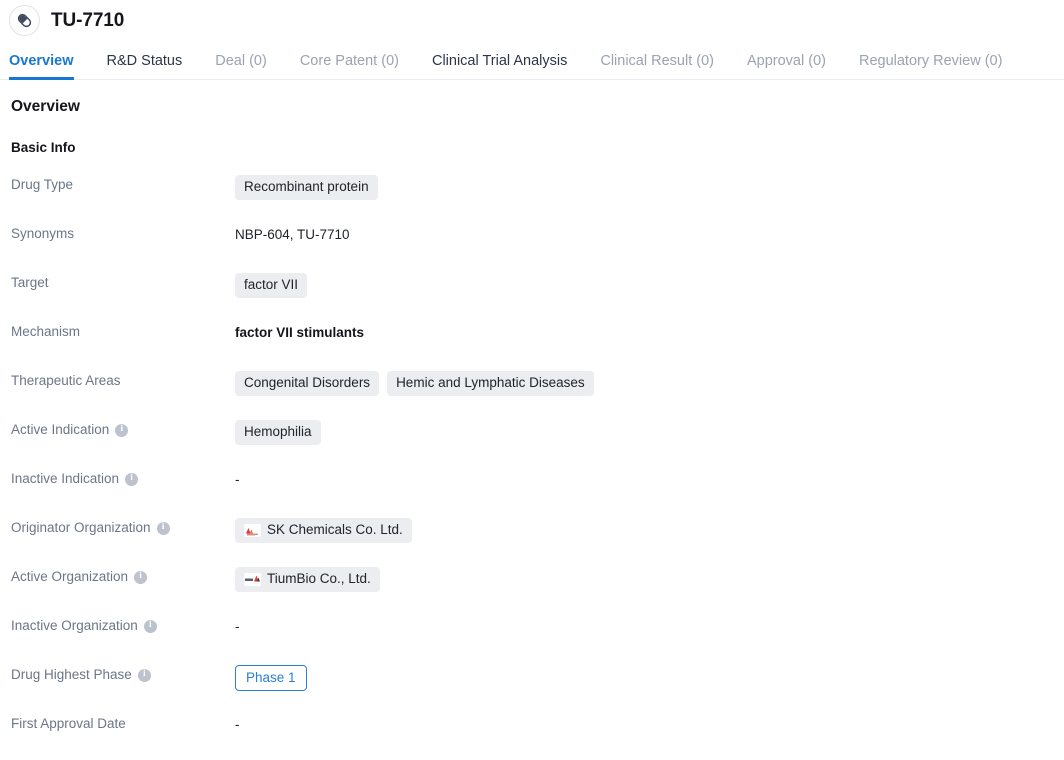 This screenshot has width=1064, height=760. What do you see at coordinates (537, 492) in the screenshot?
I see `field-row-inactive-indication: Inactive Indication i -` at bounding box center [537, 492].